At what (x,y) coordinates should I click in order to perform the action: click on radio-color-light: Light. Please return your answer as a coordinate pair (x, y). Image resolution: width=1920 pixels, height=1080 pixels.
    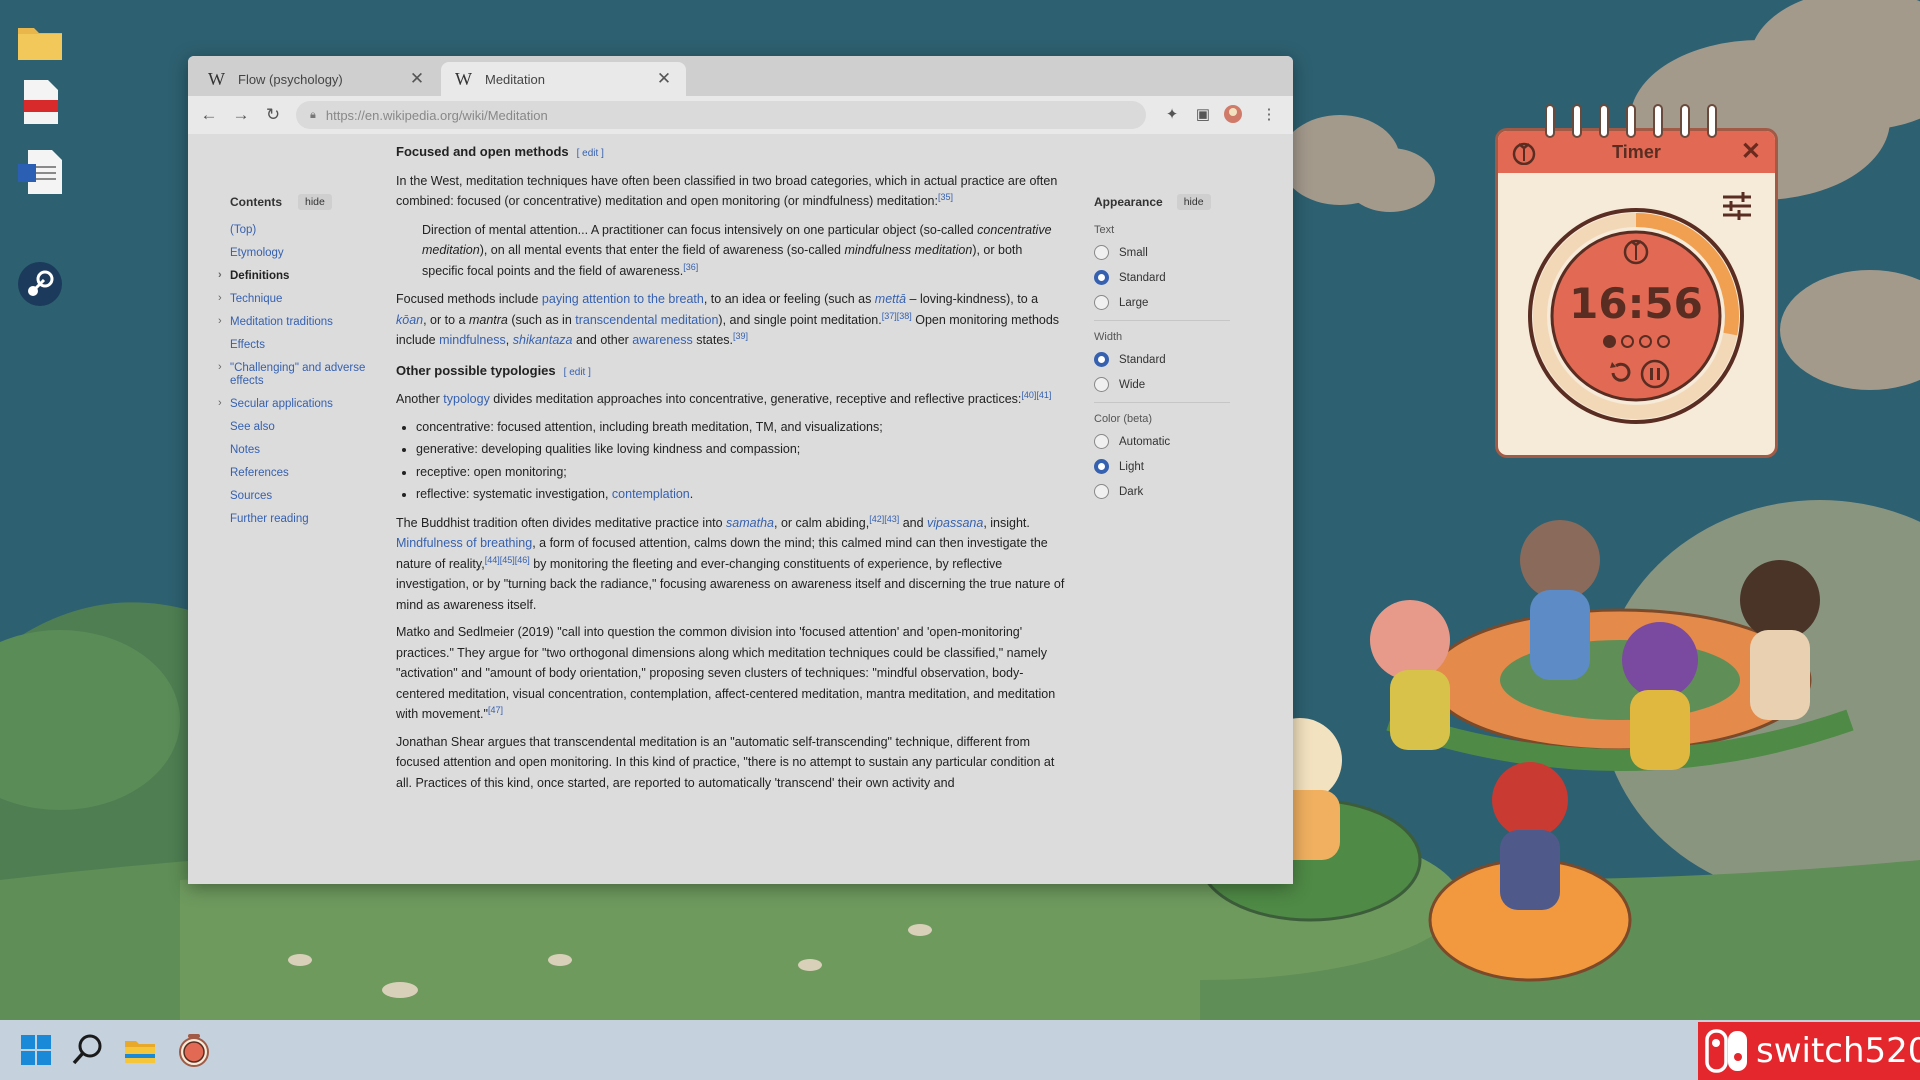
    Looking at the image, I should click on (1162, 466).